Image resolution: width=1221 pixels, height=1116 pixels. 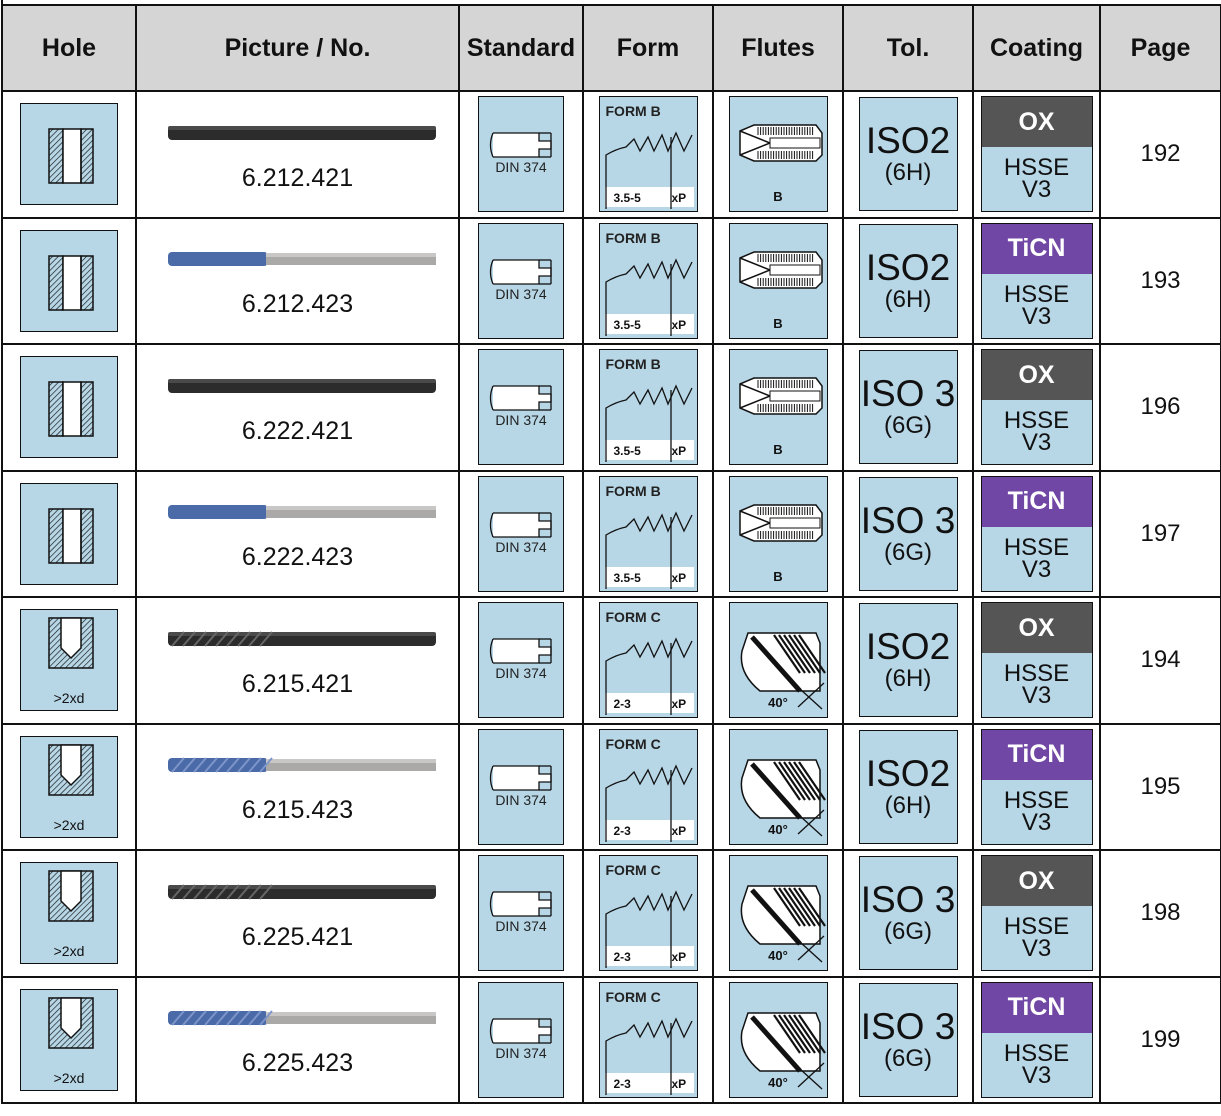 What do you see at coordinates (297, 765) in the screenshot?
I see `tap-picture-icon` at bounding box center [297, 765].